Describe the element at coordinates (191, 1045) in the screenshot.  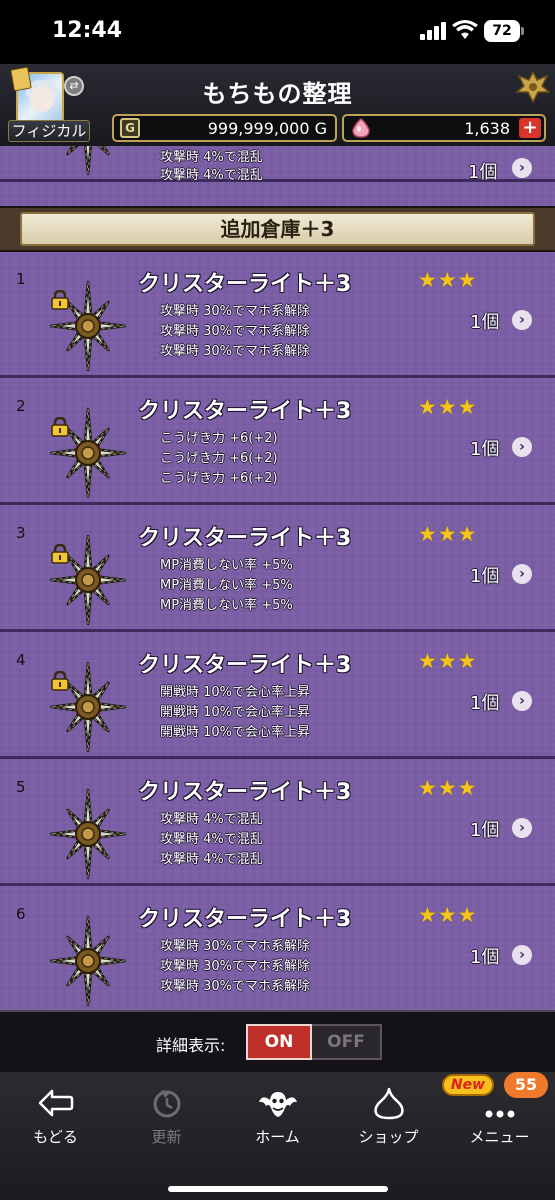
I see `detail-toggle-label: 詳細表示:` at that location.